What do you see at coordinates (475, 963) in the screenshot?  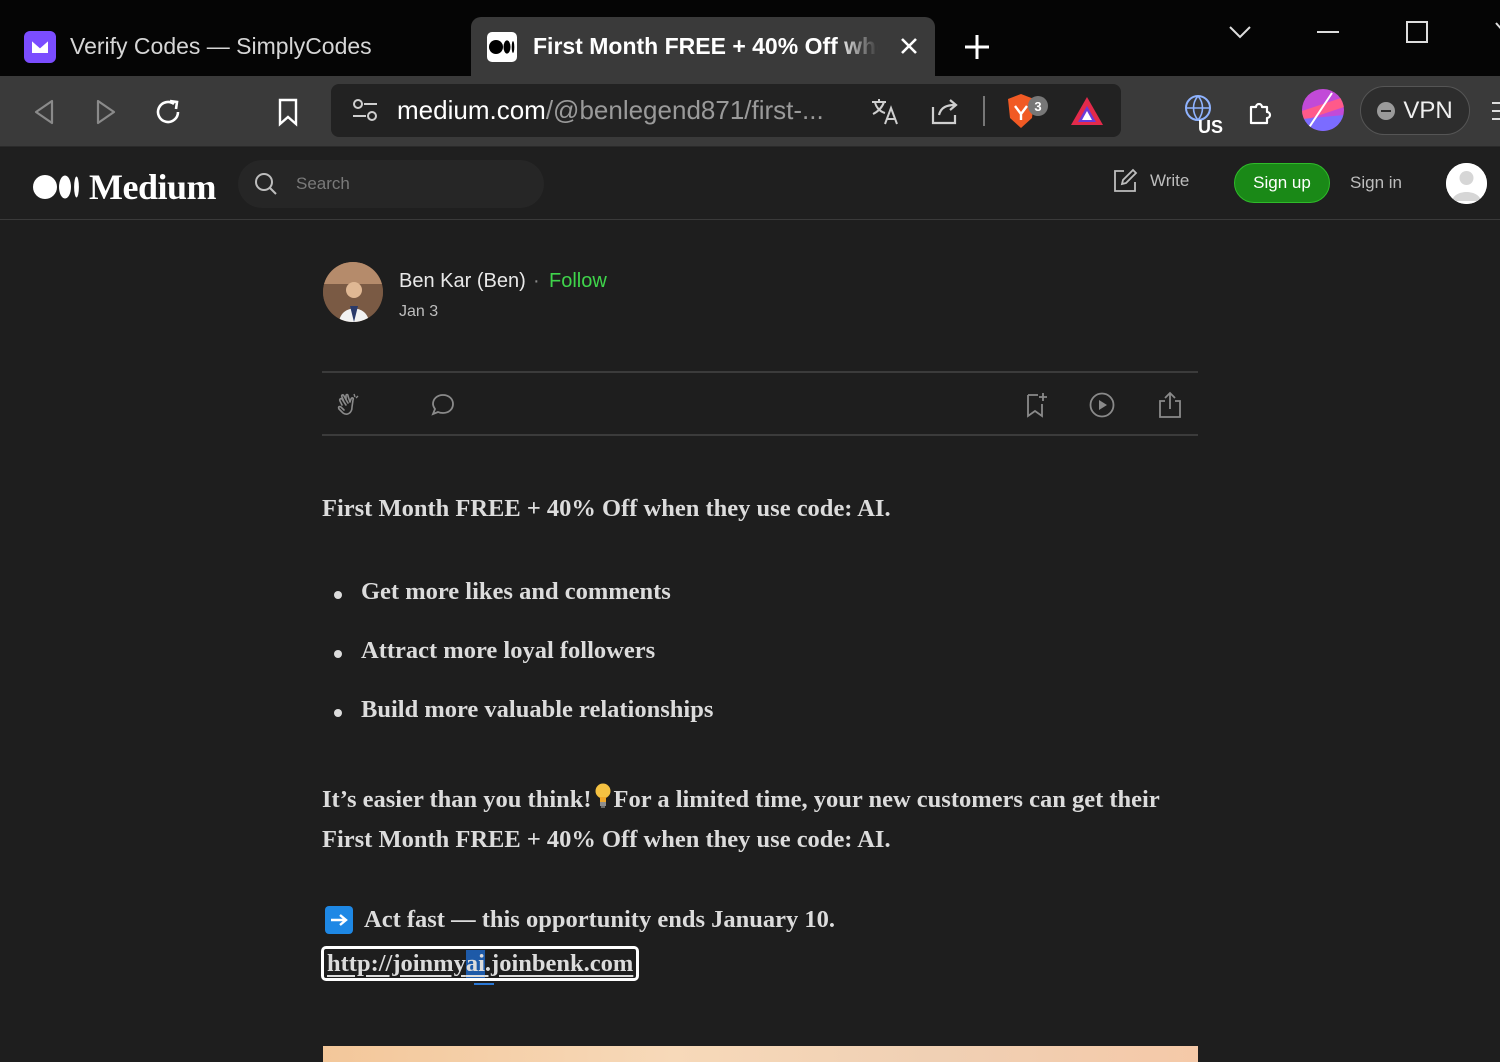 I see `link-text-selected: ai` at bounding box center [475, 963].